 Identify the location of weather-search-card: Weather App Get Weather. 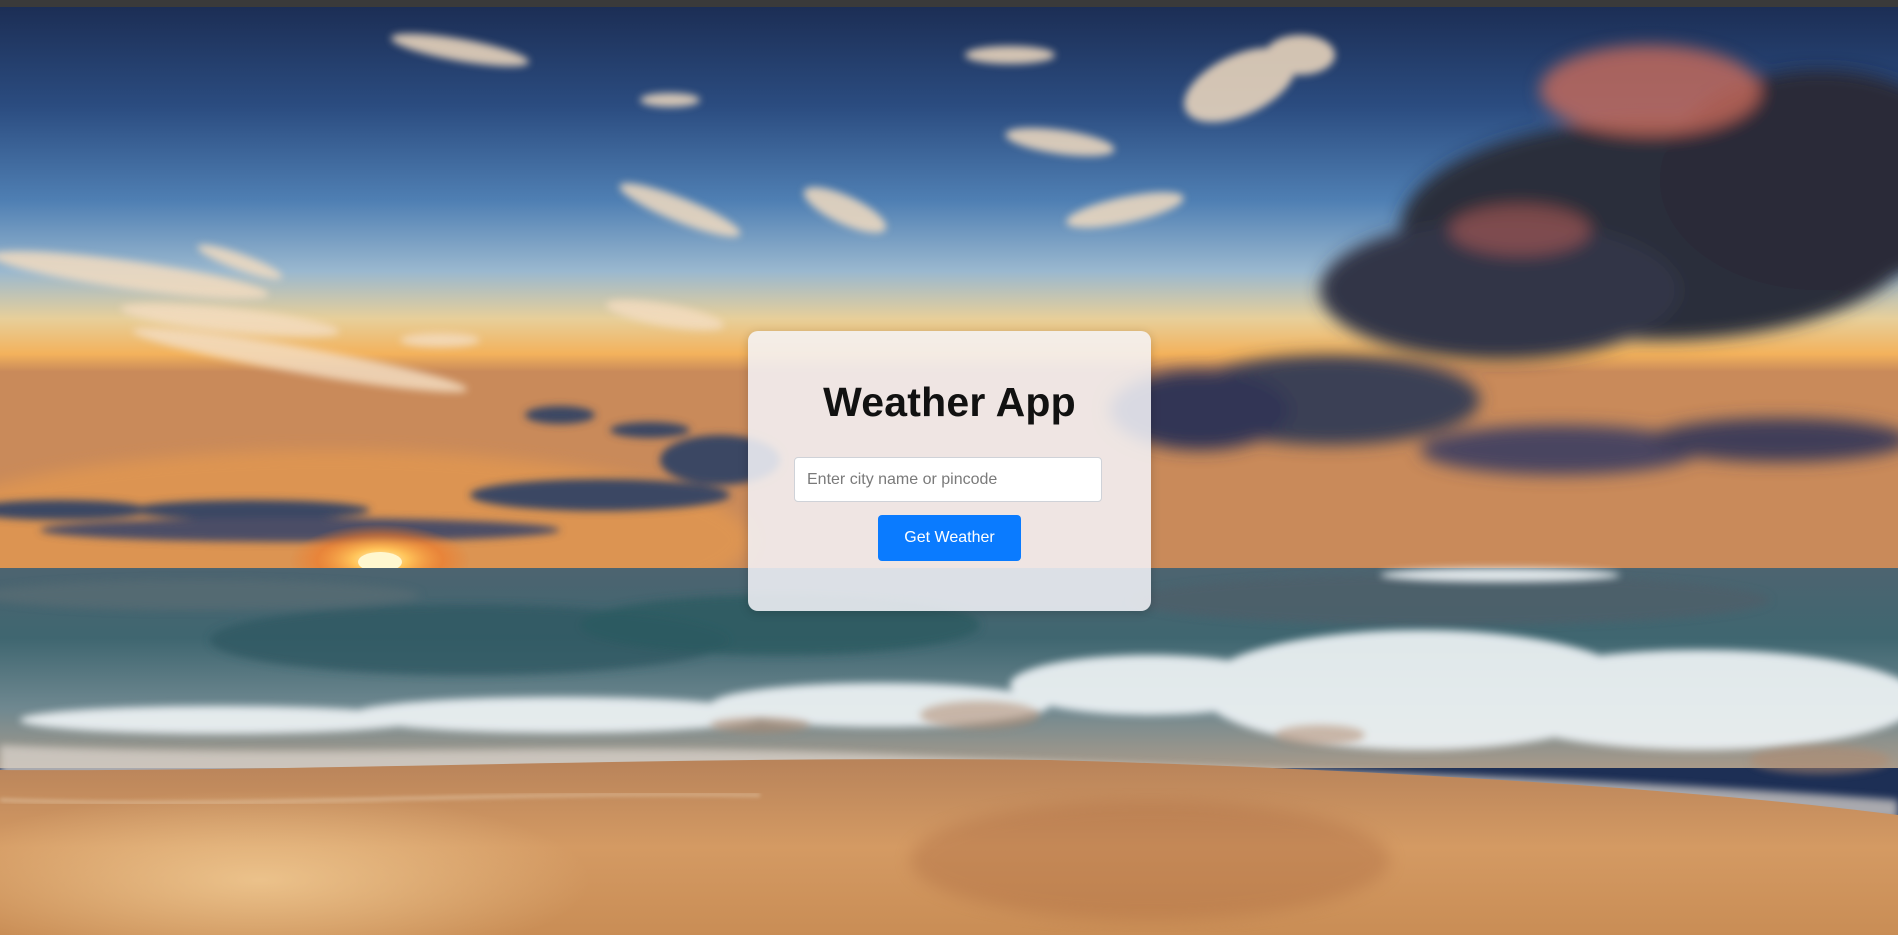
(949, 471).